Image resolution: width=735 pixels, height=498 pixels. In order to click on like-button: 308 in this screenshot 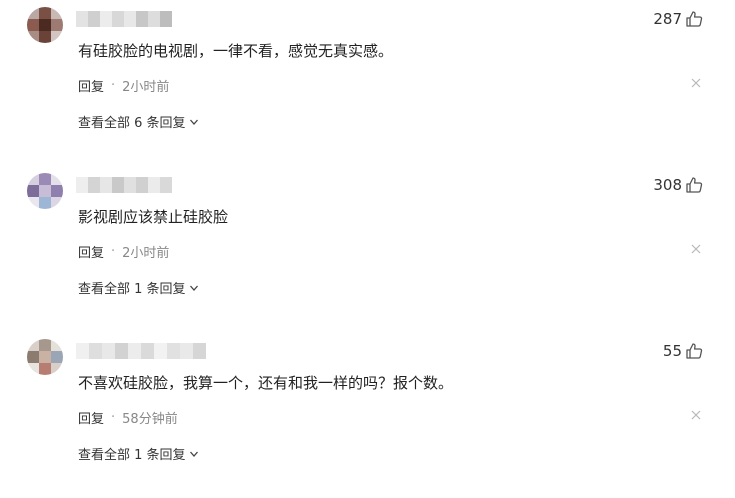, I will do `click(678, 185)`.